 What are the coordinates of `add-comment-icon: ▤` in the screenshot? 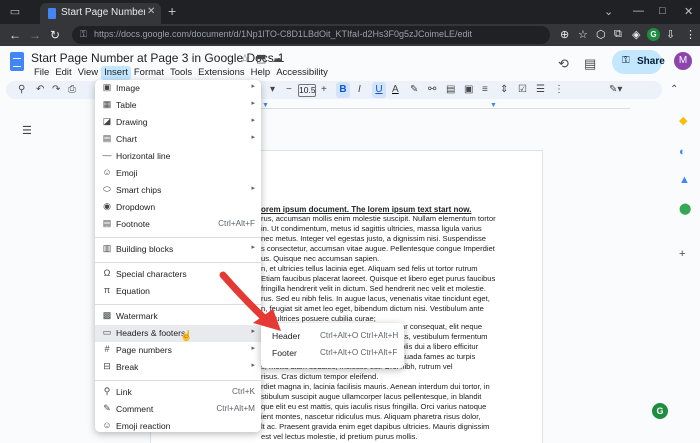 It's located at (450, 89).